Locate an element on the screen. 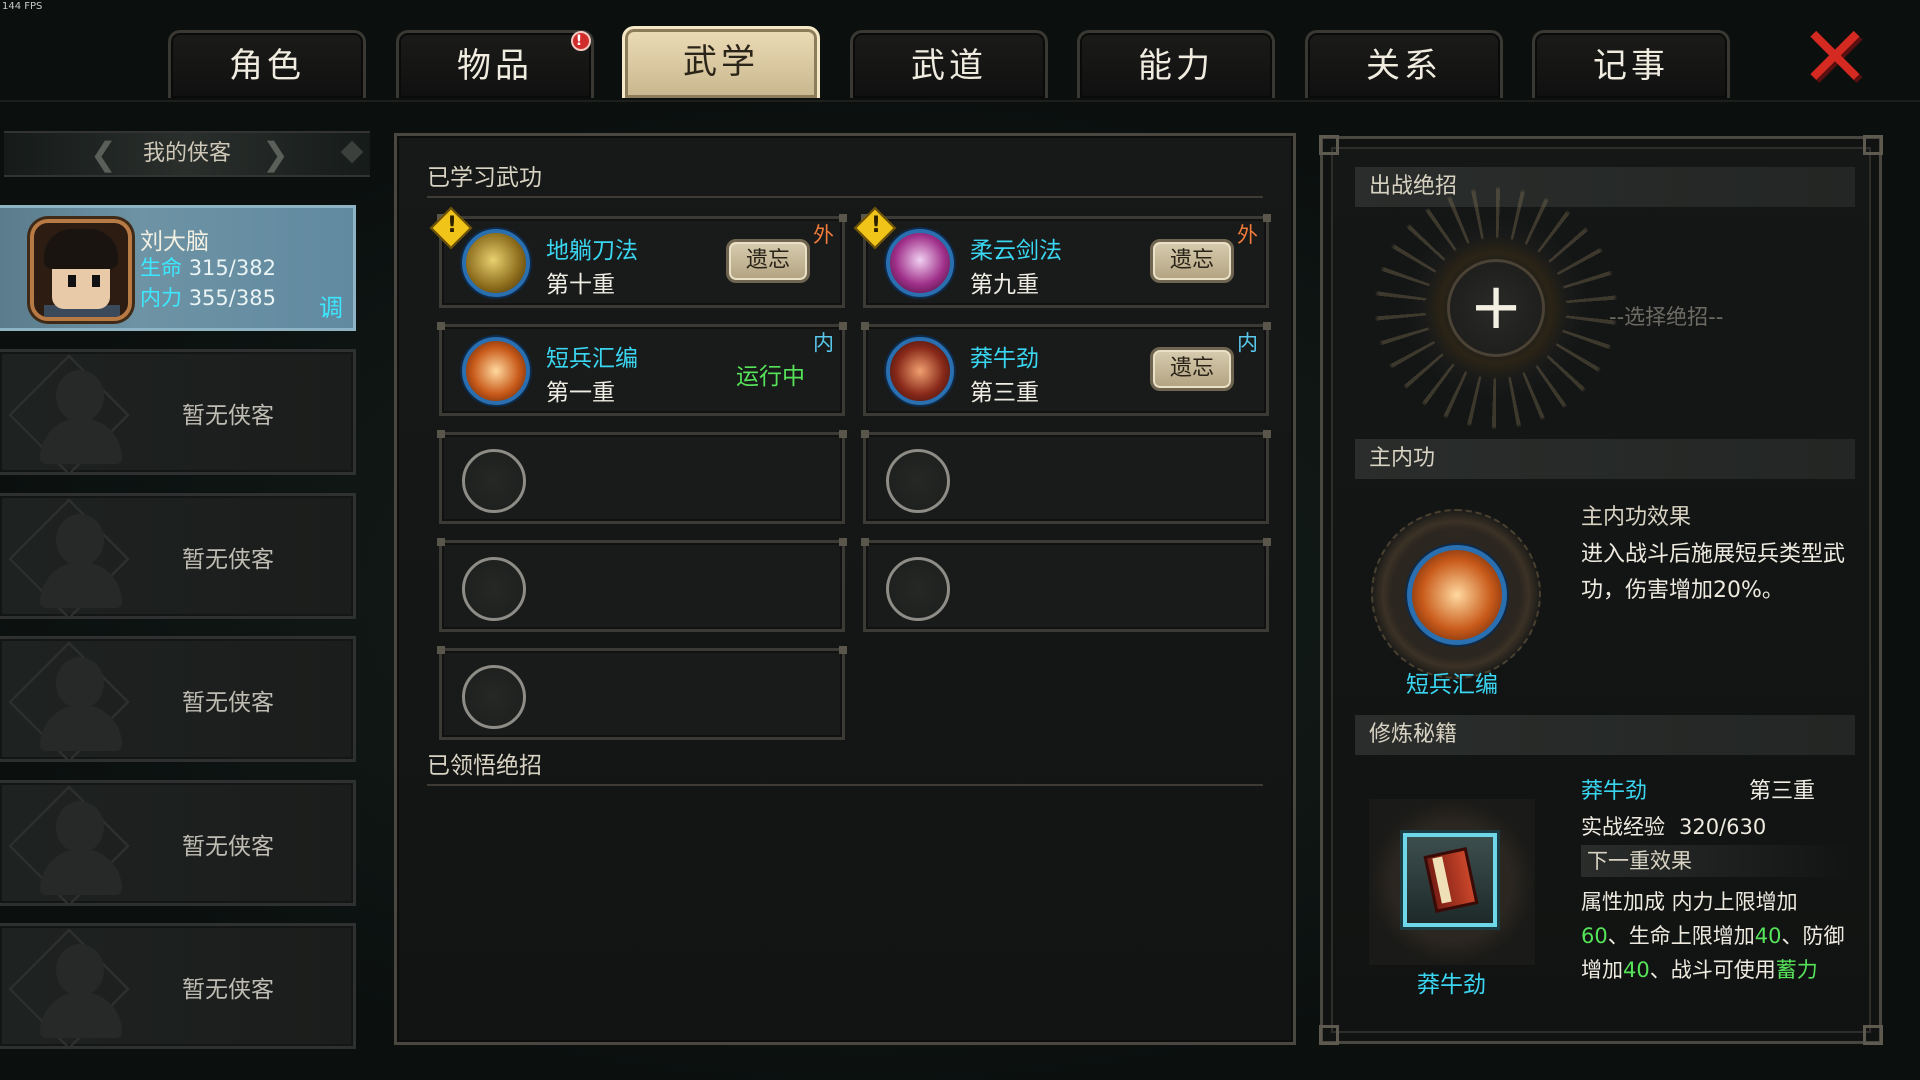 The width and height of the screenshot is (1920, 1080). skill-level: 第九重 is located at coordinates (1004, 285).